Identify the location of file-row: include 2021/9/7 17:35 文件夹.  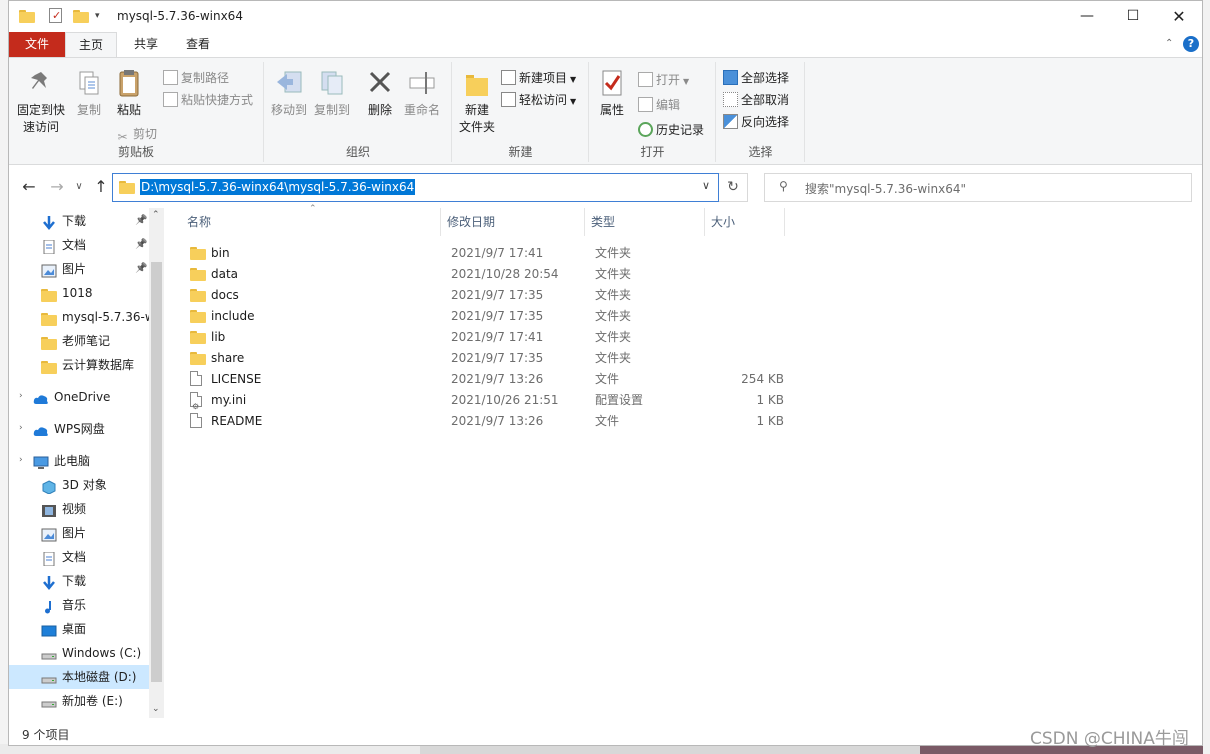
(486, 316).